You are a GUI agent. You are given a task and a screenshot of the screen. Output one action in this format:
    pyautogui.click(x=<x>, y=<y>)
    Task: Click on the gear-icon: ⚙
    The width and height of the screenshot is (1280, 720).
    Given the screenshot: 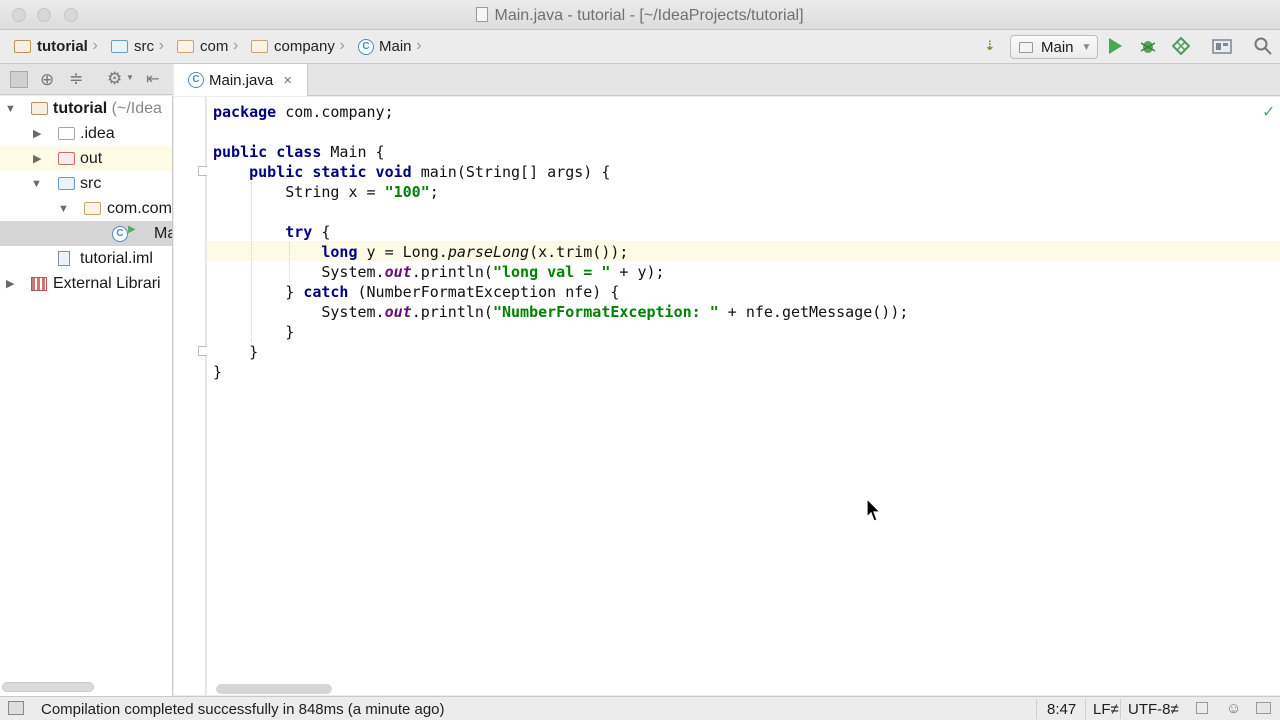 What is the action you would take?
    pyautogui.click(x=114, y=79)
    